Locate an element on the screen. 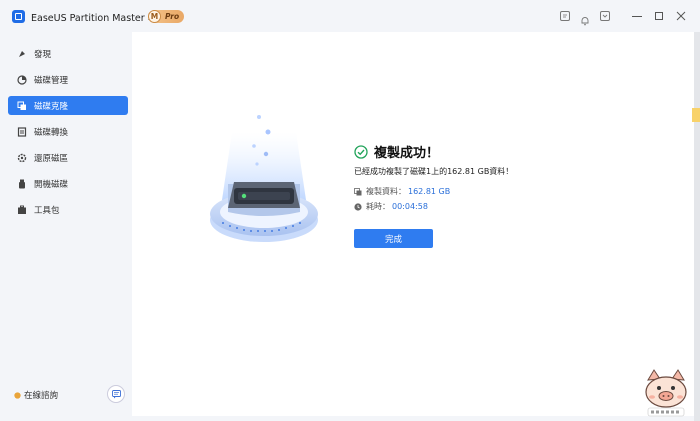 This screenshot has width=700, height=421. sidebar-item-label: 發現 is located at coordinates (43, 54).